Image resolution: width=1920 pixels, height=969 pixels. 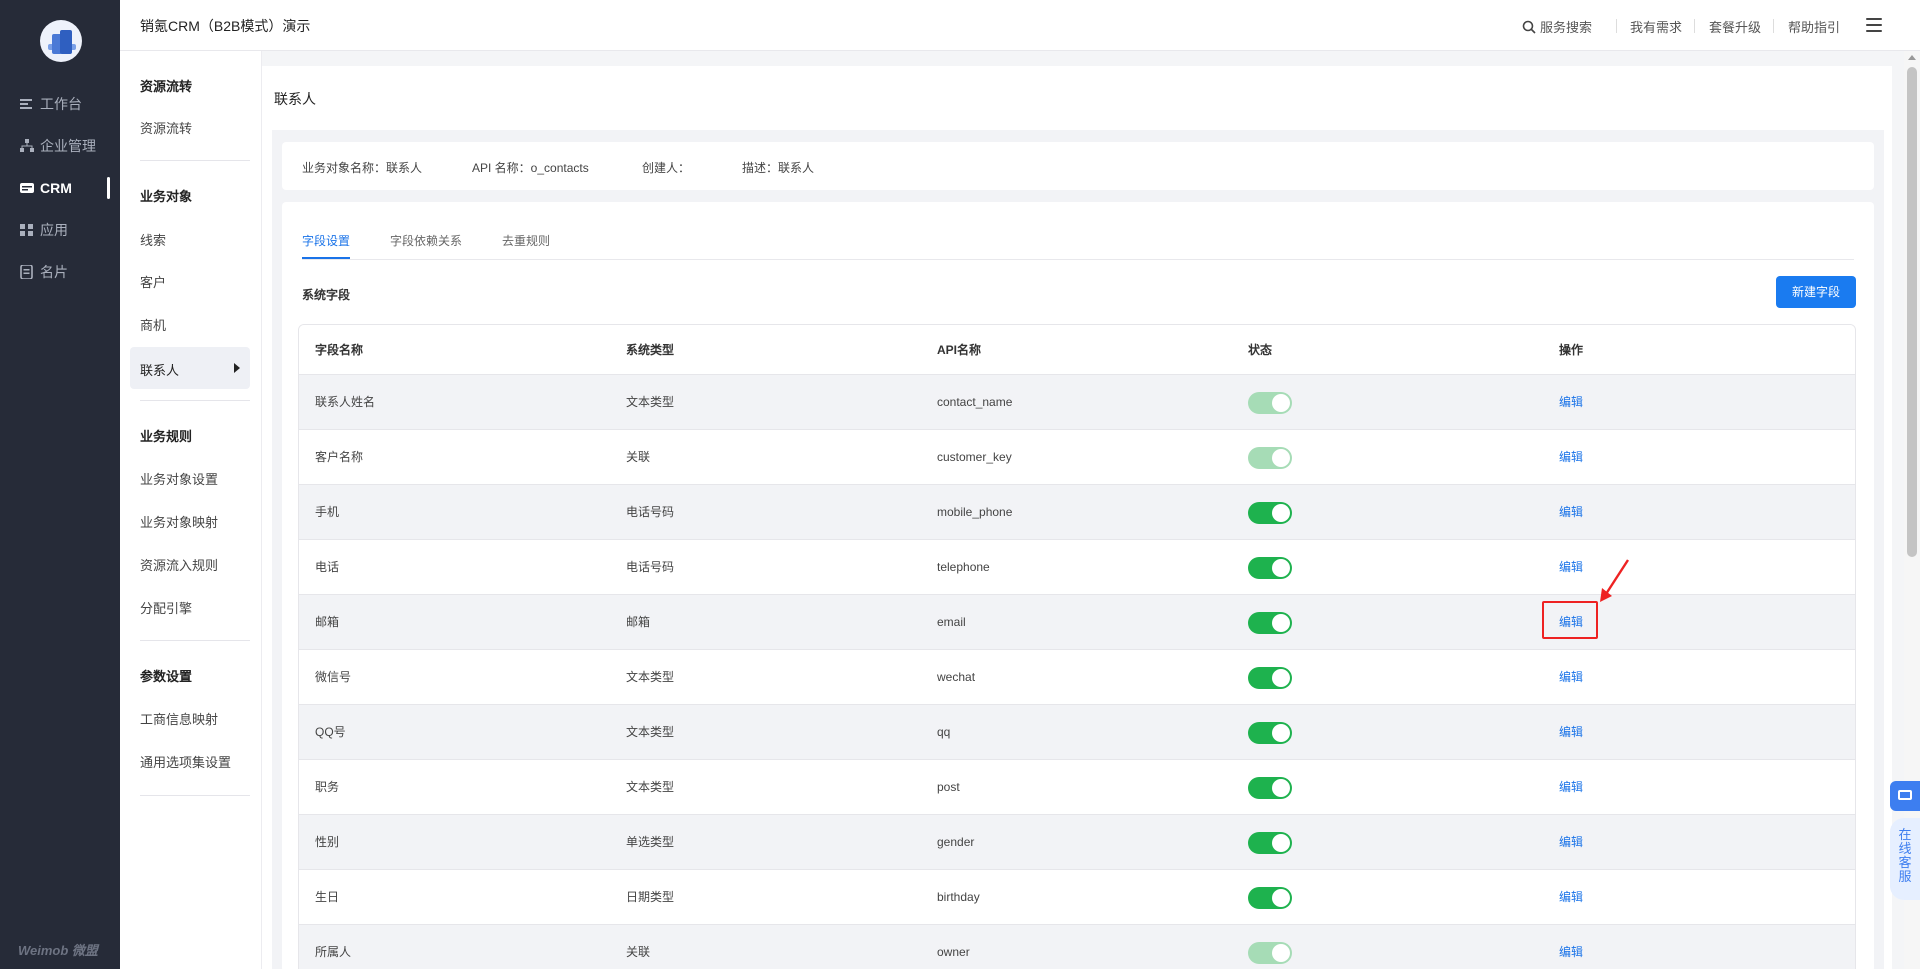 I want to click on scrollbar-thumb, so click(x=1912, y=312).